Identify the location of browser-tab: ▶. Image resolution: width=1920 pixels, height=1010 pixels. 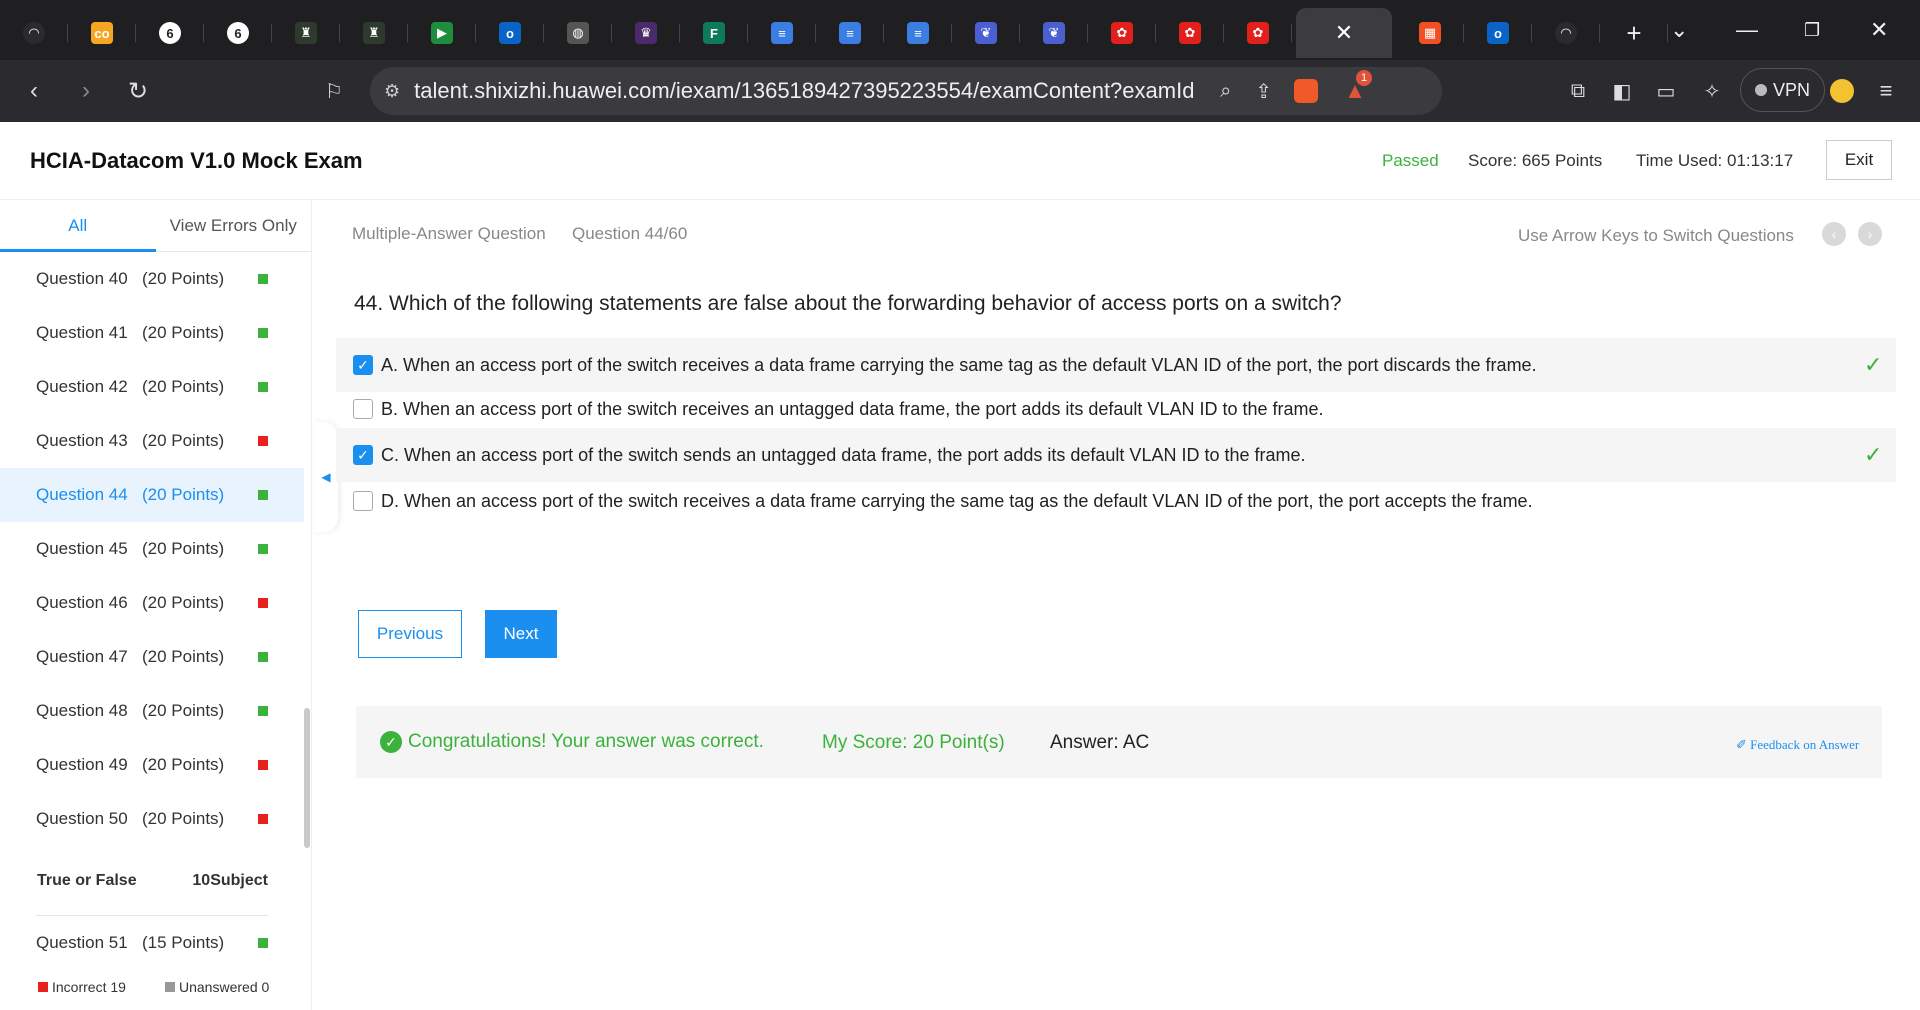
(442, 33).